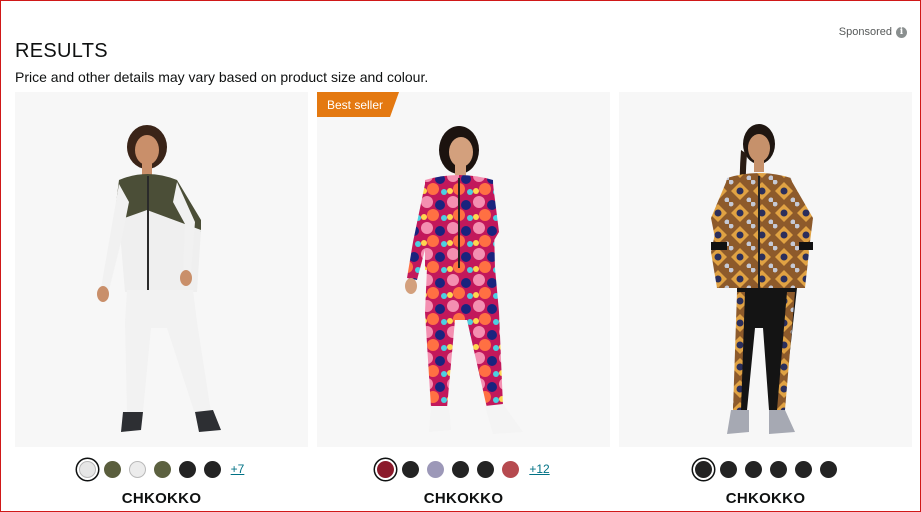  What do you see at coordinates (539, 469) in the screenshot?
I see `more-colors-link: +12` at bounding box center [539, 469].